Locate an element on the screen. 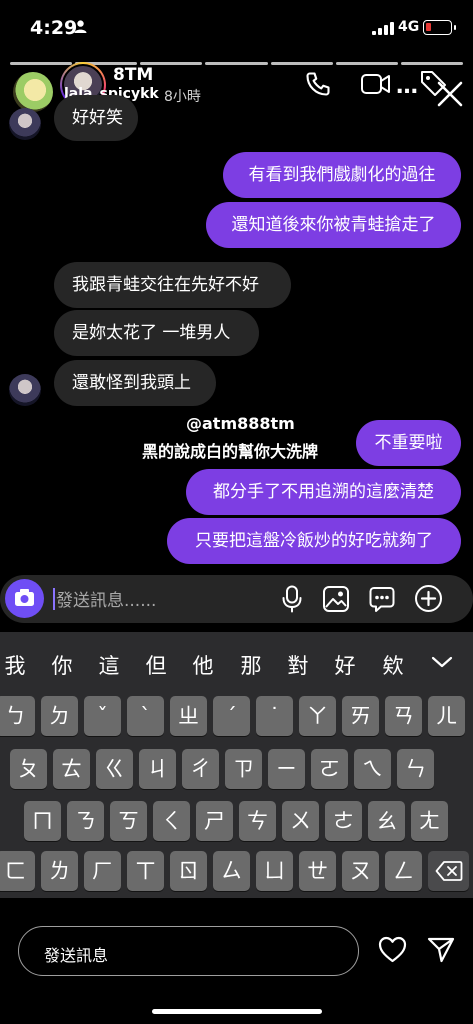 Image resolution: width=473 pixels, height=1024 pixels. key: ㄏ is located at coordinates (102, 871).